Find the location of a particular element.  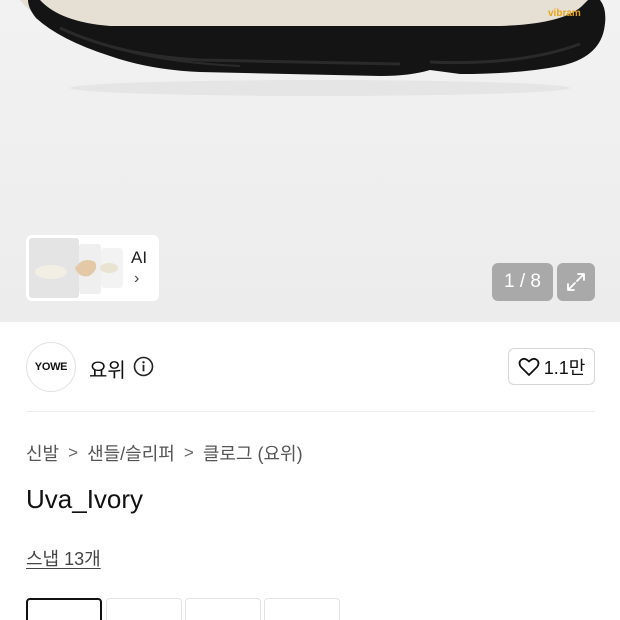

like-button: 1.1만 is located at coordinates (551, 366).